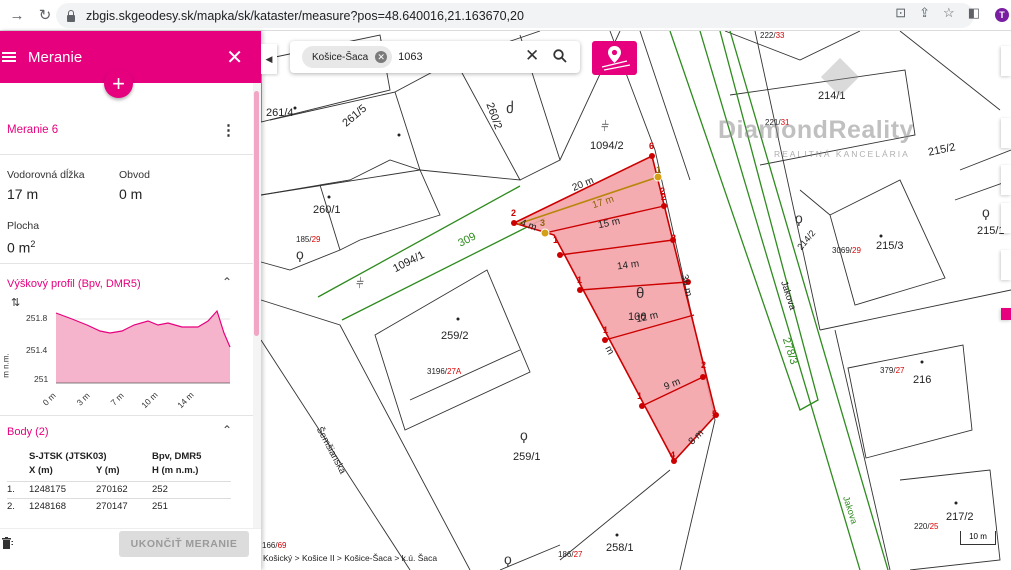  What do you see at coordinates (560, 56) in the screenshot?
I see `search-icon` at bounding box center [560, 56].